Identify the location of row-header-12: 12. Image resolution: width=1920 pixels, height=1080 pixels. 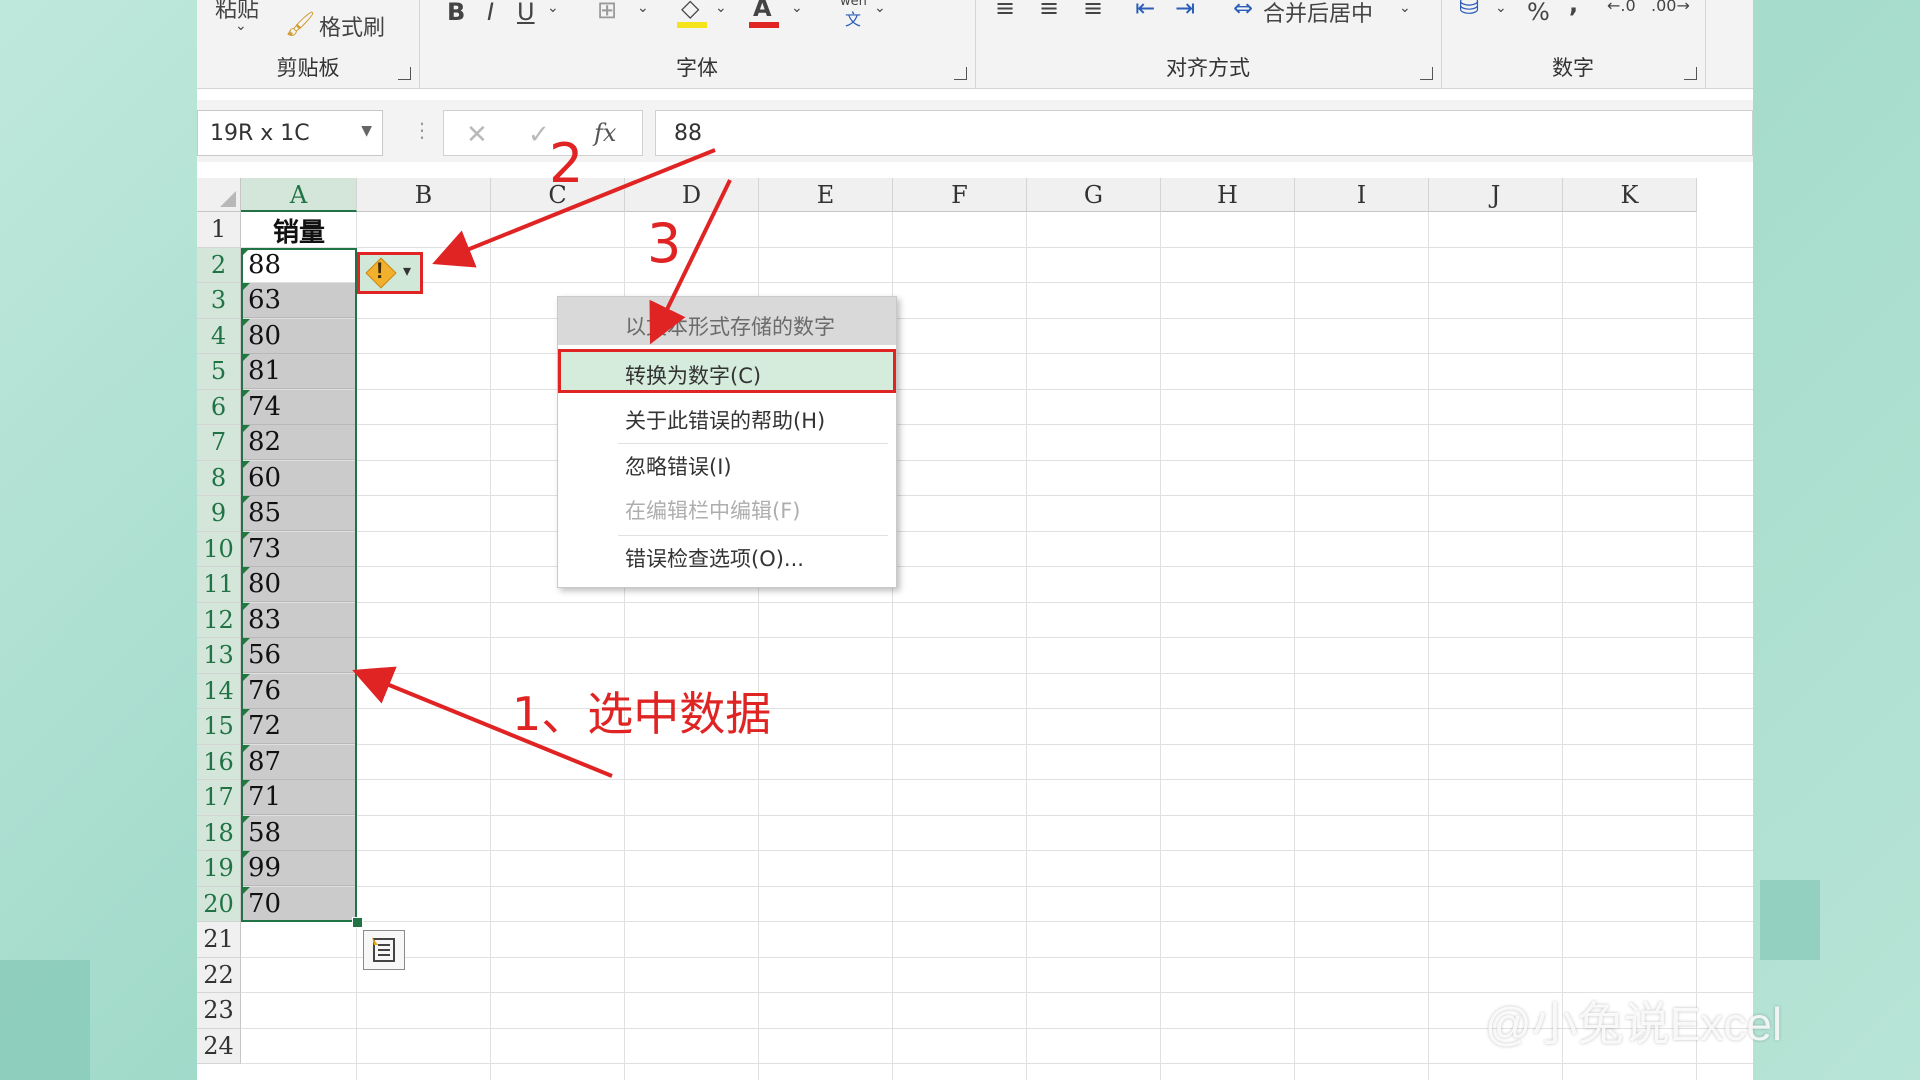
(219, 620).